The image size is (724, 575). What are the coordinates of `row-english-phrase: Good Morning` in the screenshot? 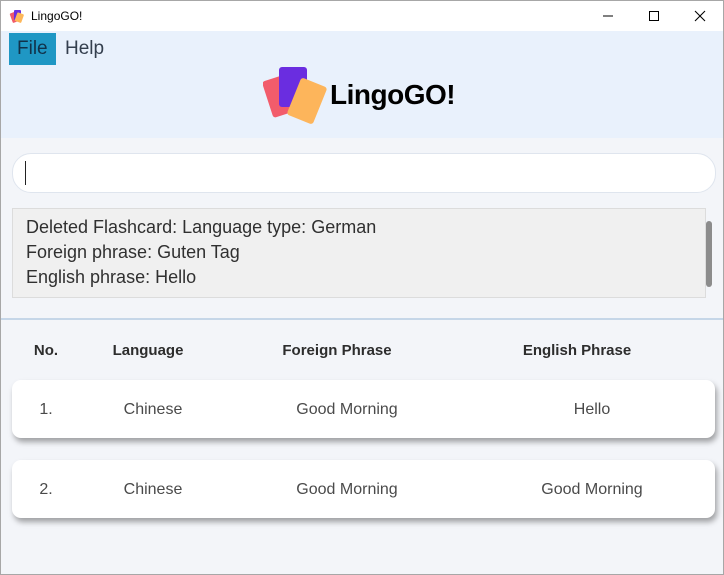 It's located at (592, 489).